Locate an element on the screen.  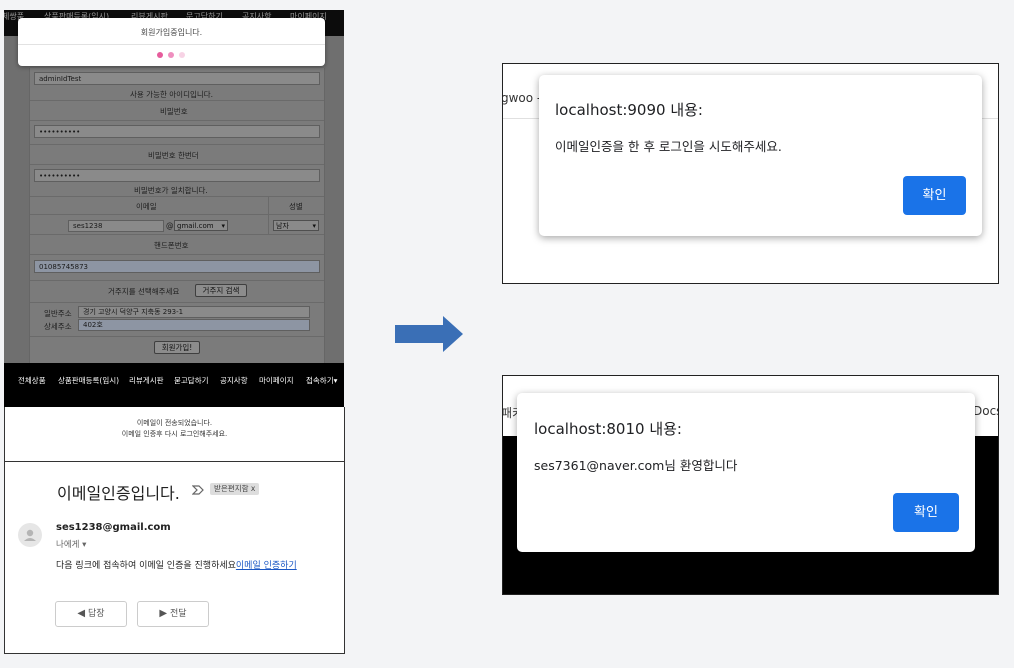
forward-label: 전달 is located at coordinates (178, 614).